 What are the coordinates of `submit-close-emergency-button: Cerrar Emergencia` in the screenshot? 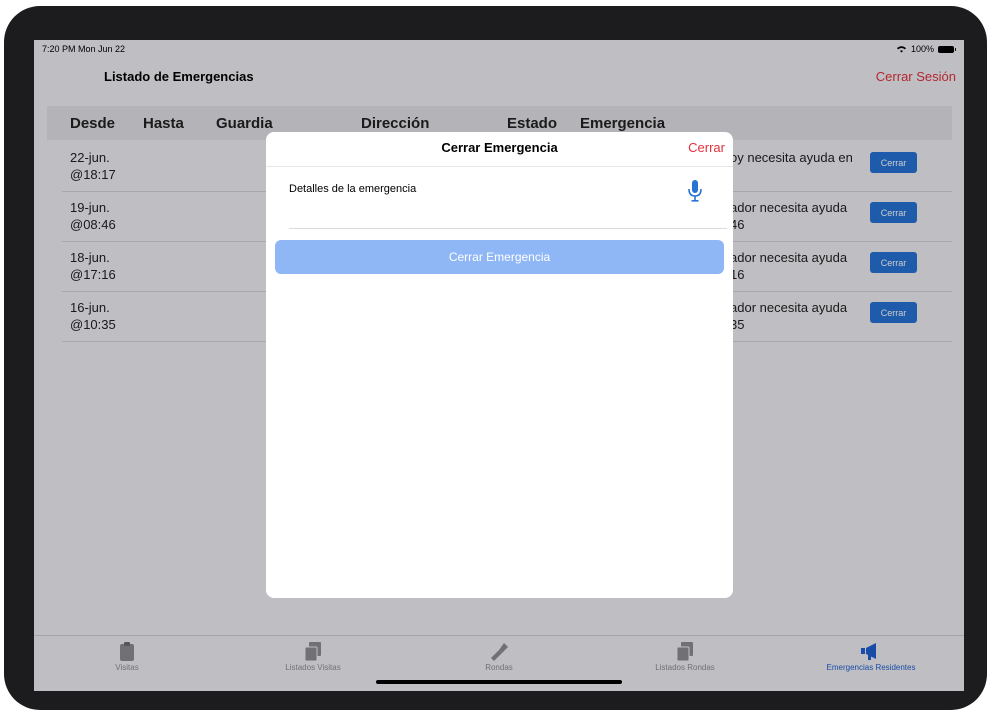 It's located at (499, 257).